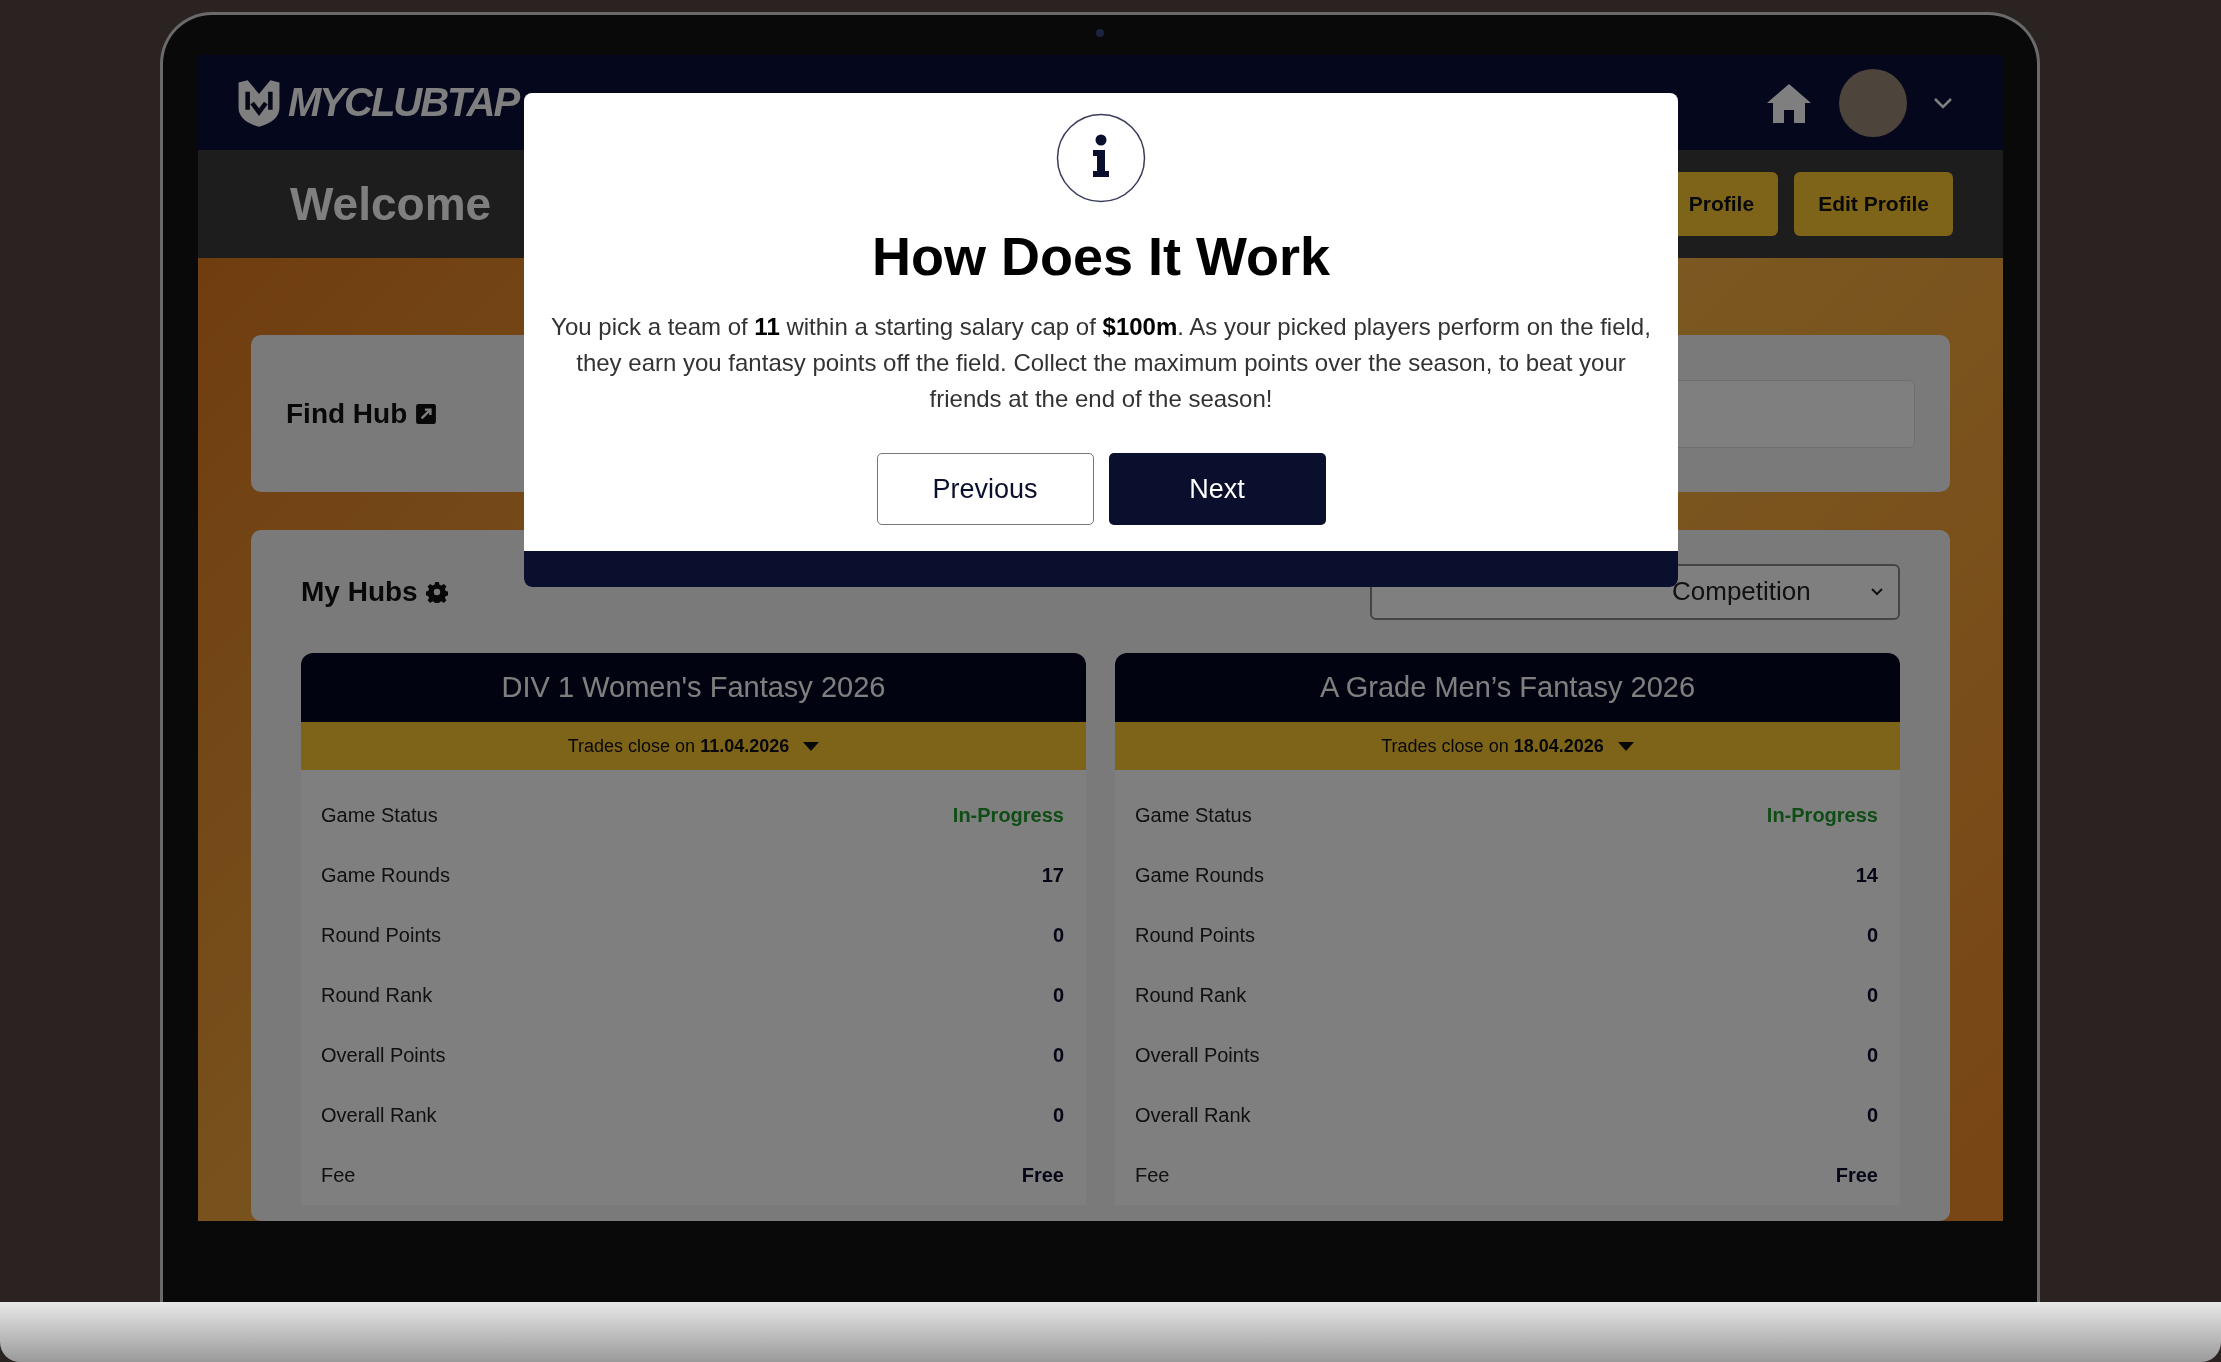  What do you see at coordinates (1052, 875) in the screenshot?
I see `stat-value: 17` at bounding box center [1052, 875].